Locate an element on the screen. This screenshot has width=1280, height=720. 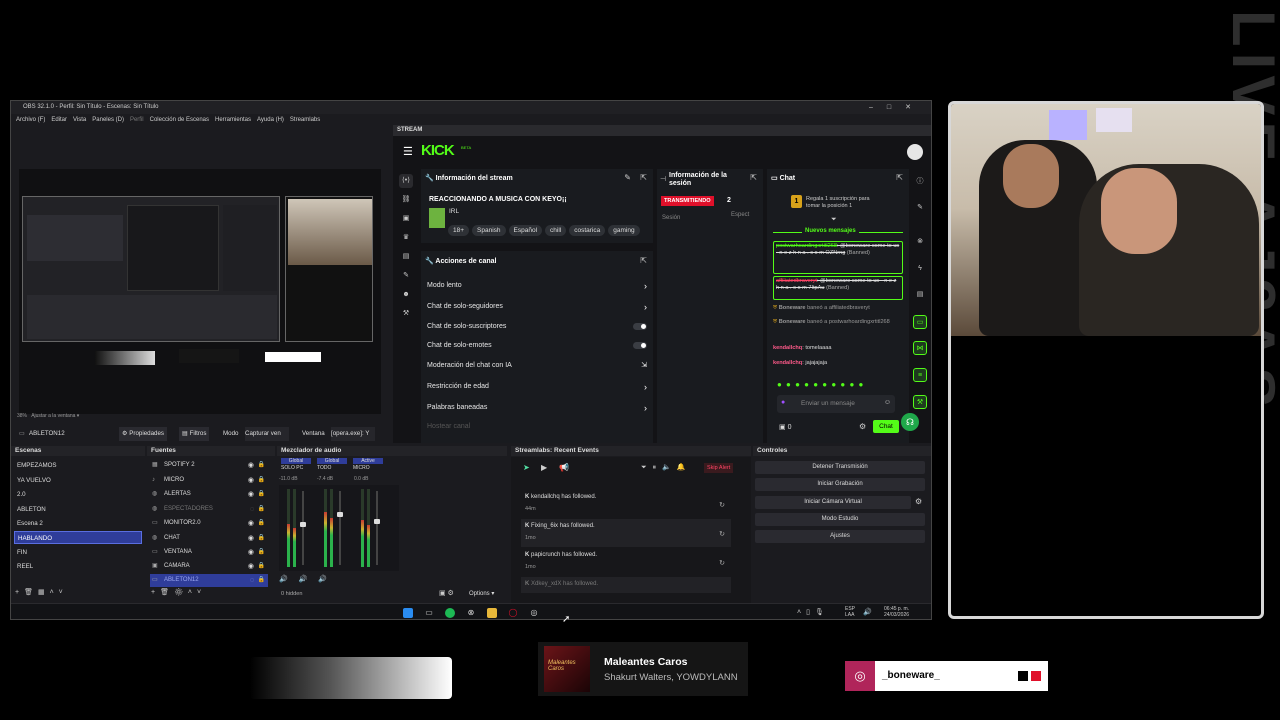
menu-perfil: Perfil is located at coordinates (137, 120).